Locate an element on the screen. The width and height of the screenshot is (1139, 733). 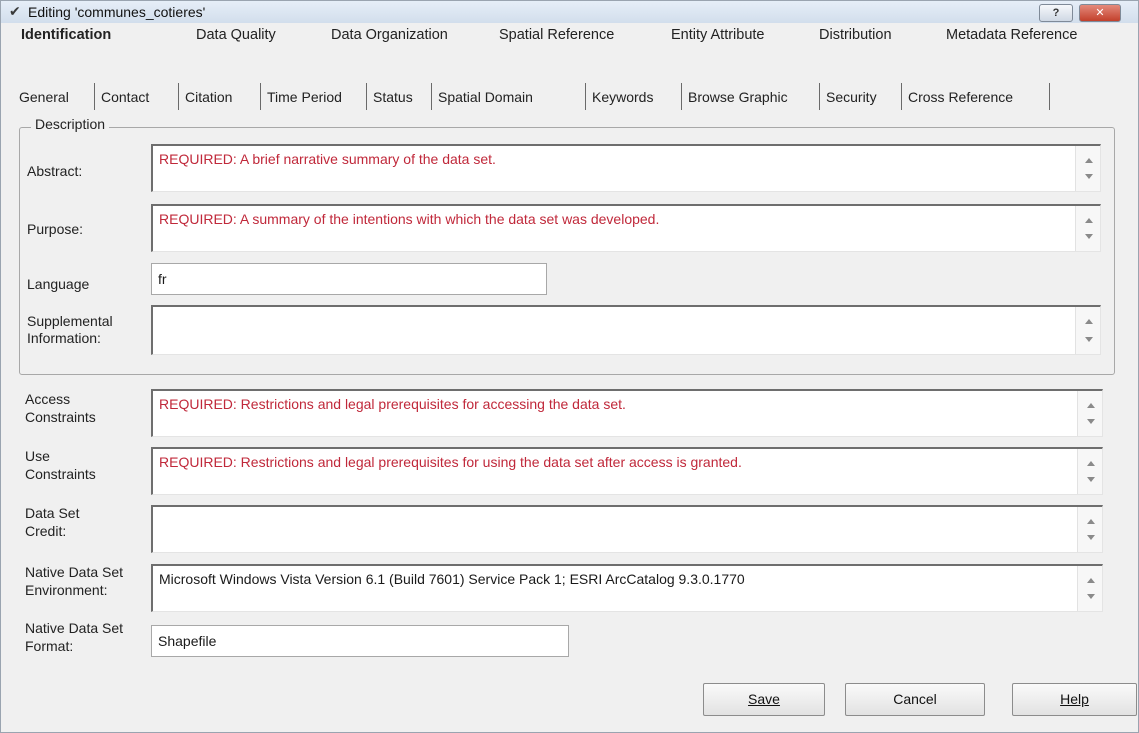
cancel-button-label: Cancel is located at coordinates (915, 699).